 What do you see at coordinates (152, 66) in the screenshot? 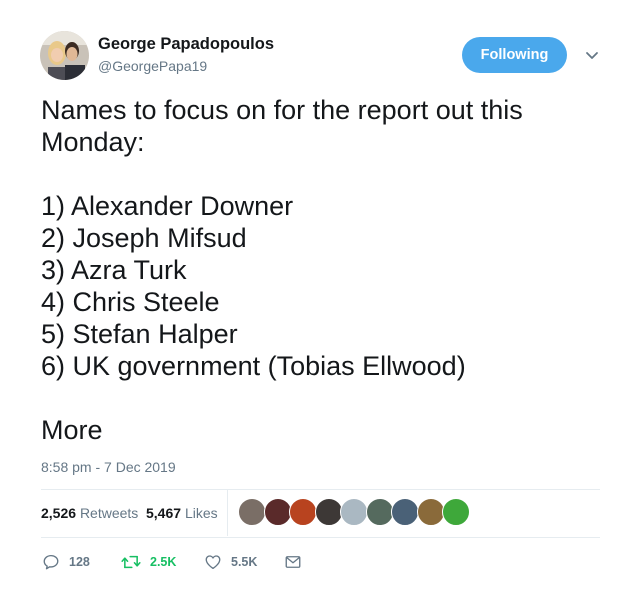
I see `author-handle: @GeorgePapa19` at bounding box center [152, 66].